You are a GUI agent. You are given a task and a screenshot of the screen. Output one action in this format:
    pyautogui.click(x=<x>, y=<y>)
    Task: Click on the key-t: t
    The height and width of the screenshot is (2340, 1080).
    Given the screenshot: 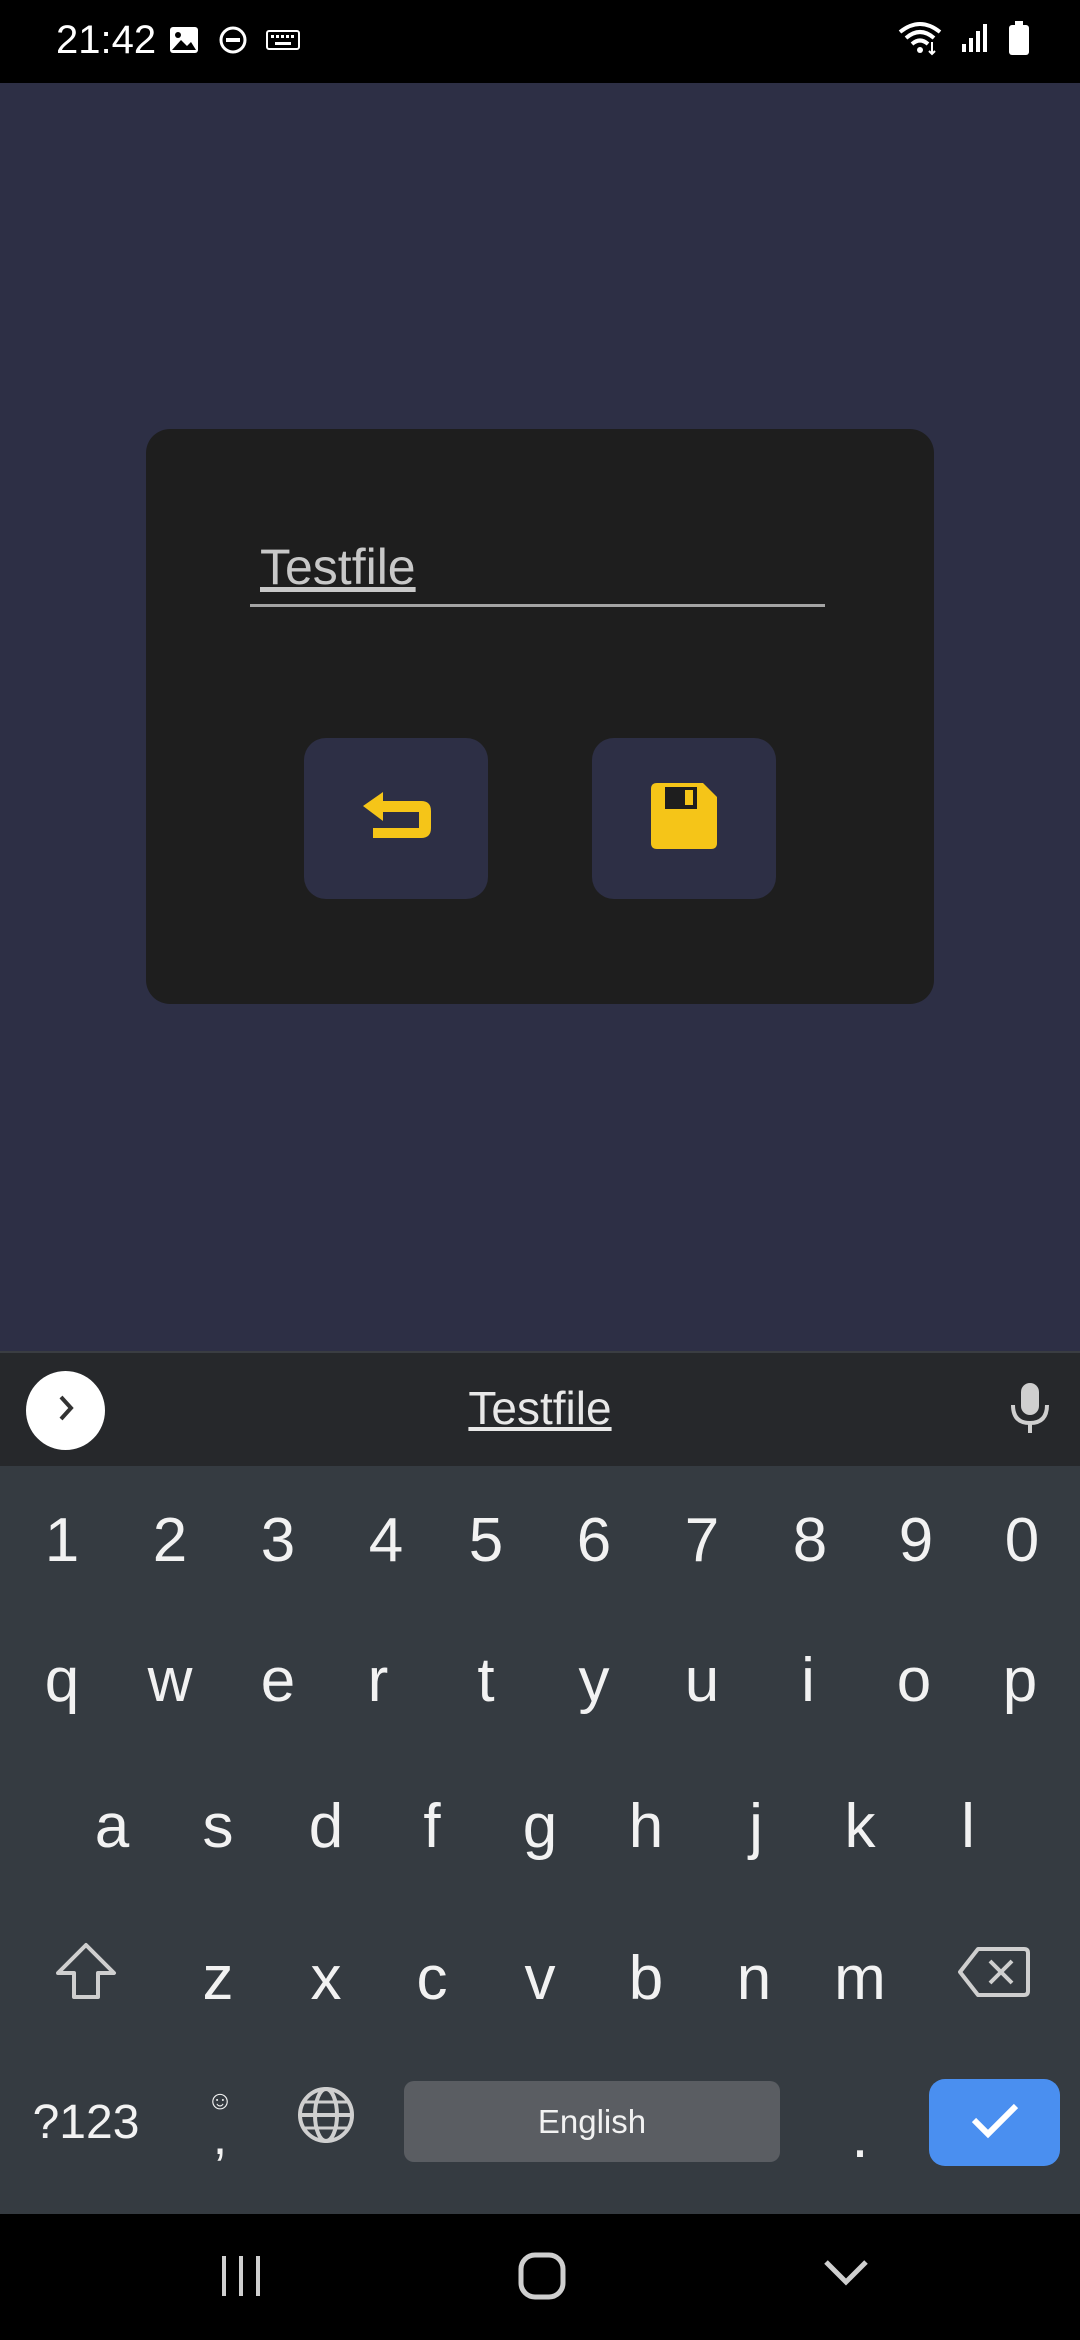 What is the action you would take?
    pyautogui.click(x=486, y=1680)
    